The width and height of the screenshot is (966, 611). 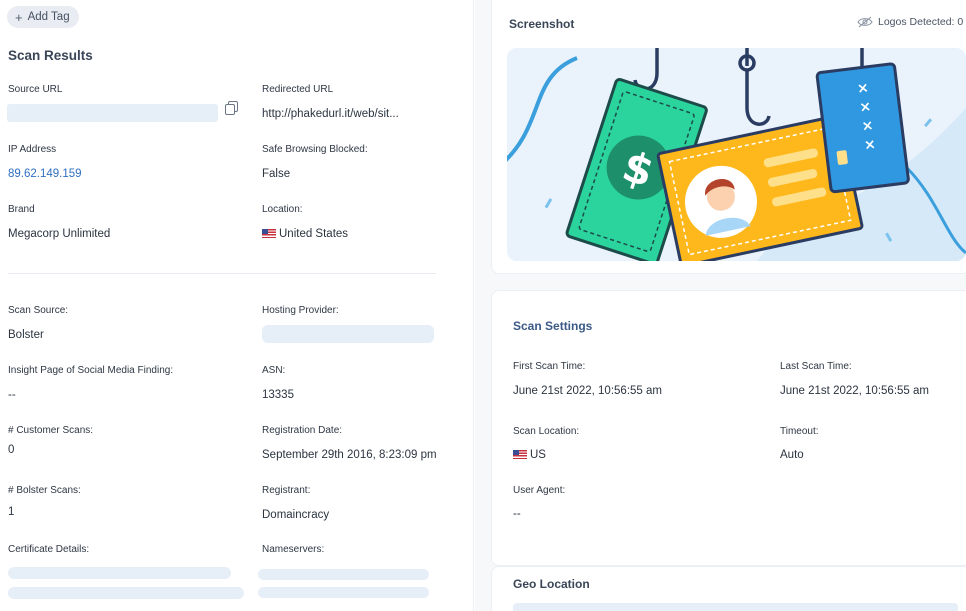 I want to click on geo-map-placeholder, so click(x=735, y=607).